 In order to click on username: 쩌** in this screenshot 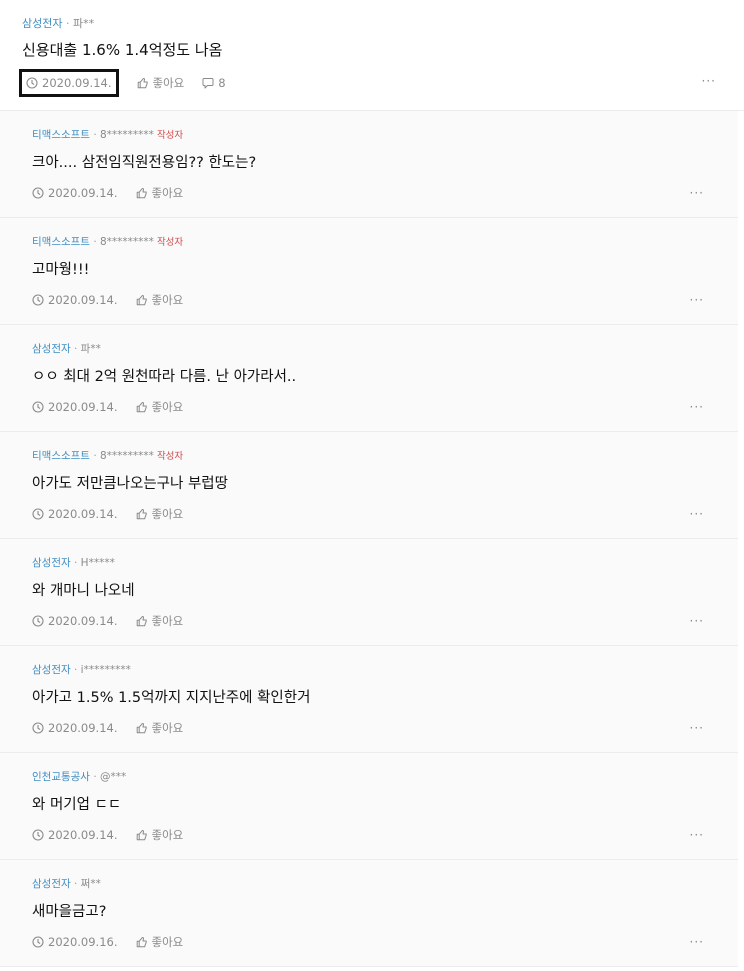, I will do `click(90, 884)`.